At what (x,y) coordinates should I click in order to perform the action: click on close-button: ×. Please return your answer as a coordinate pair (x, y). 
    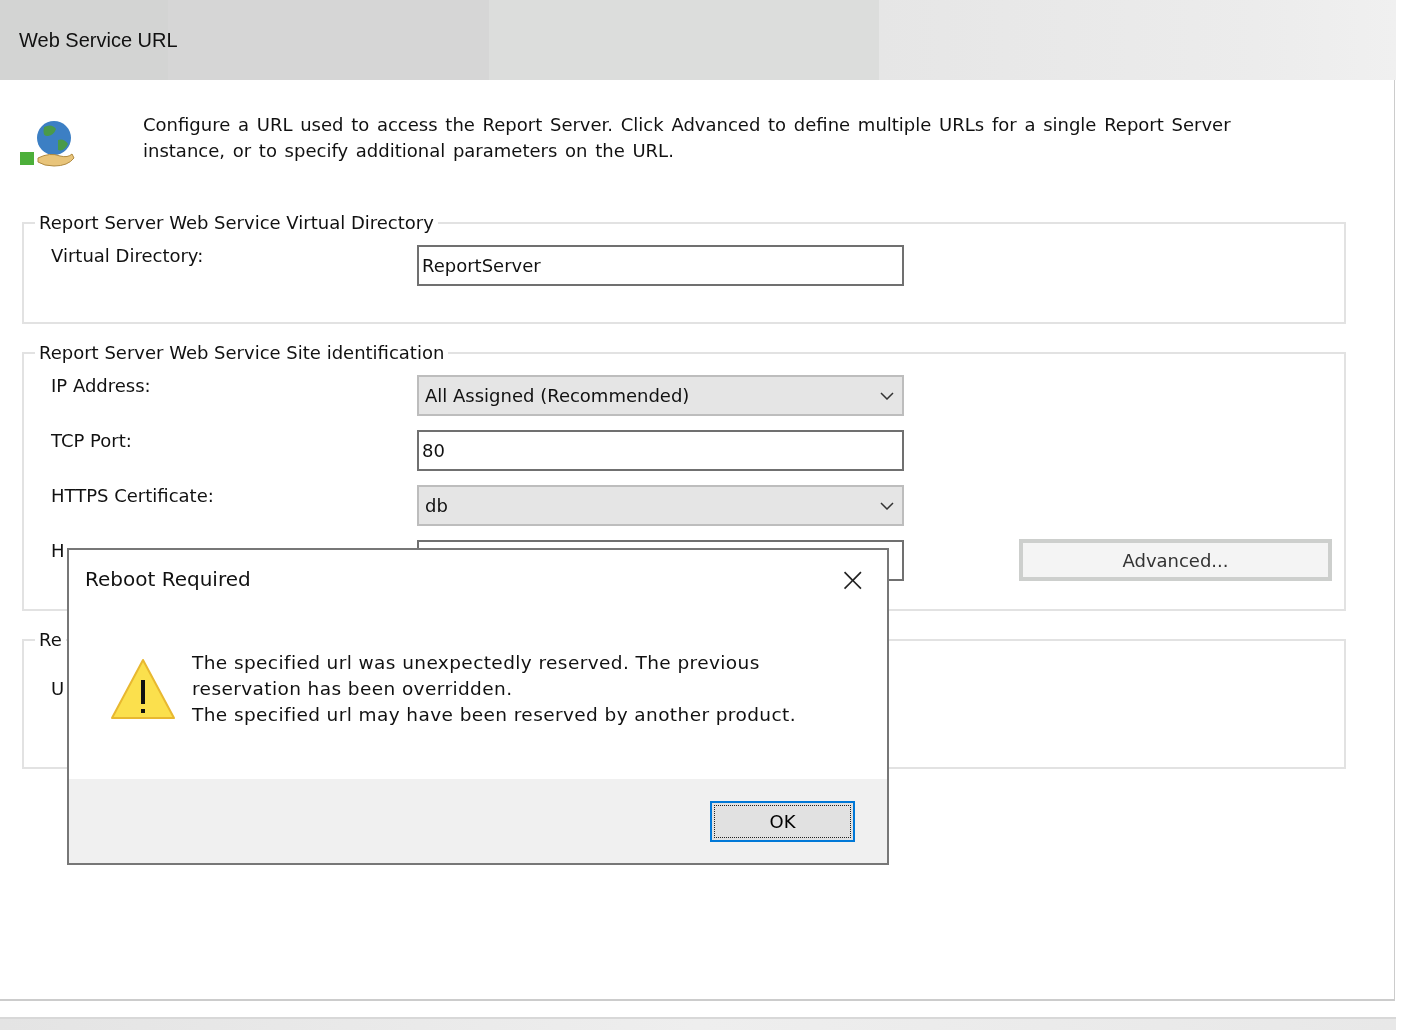
    Looking at the image, I should click on (852, 579).